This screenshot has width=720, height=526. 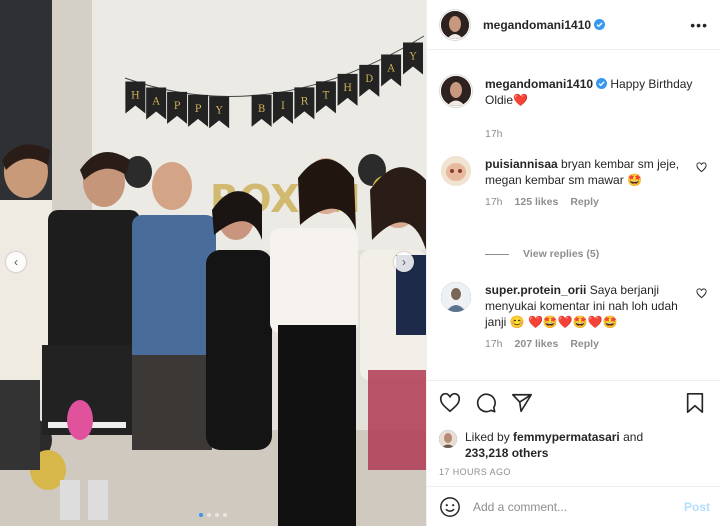 I want to click on next-slide-button: ›, so click(x=404, y=262).